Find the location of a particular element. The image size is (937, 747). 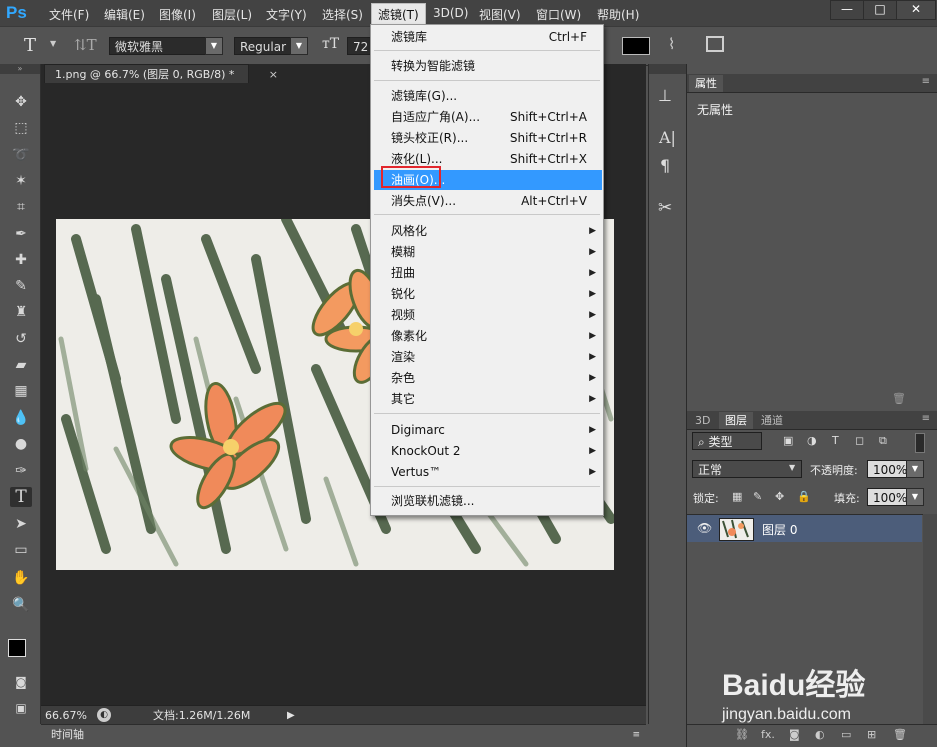

layers-scrollbar is located at coordinates (930, 629).